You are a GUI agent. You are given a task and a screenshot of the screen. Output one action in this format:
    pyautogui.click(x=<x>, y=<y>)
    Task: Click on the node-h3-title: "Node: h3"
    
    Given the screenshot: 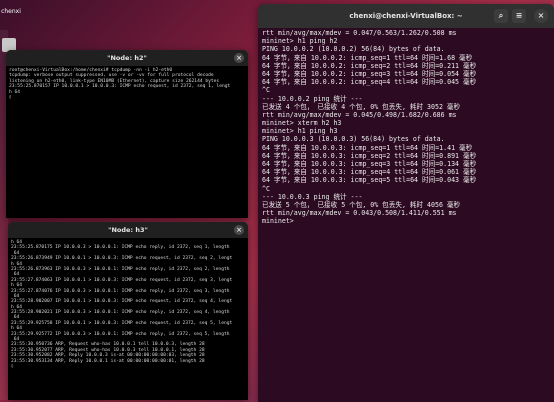 What is the action you would take?
    pyautogui.click(x=128, y=230)
    